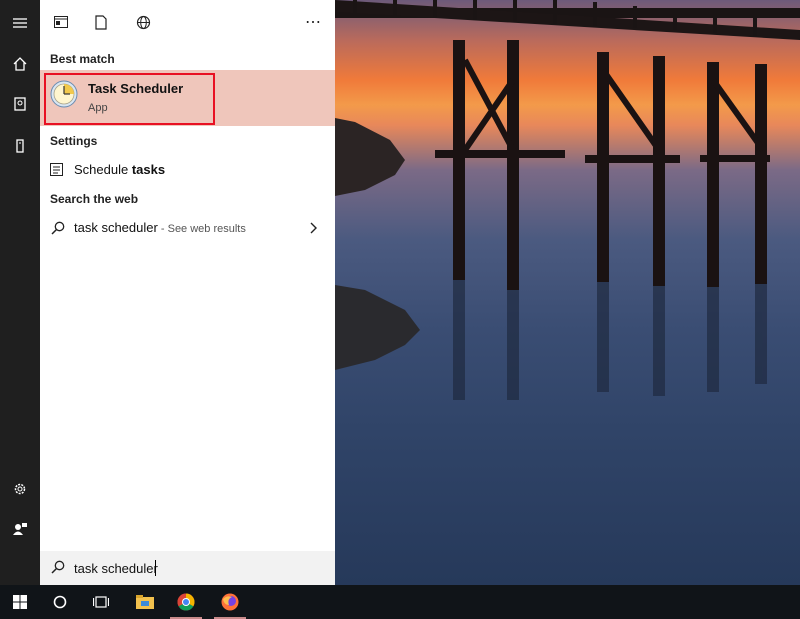  What do you see at coordinates (82, 59) in the screenshot?
I see `best-match-heading: Best match` at bounding box center [82, 59].